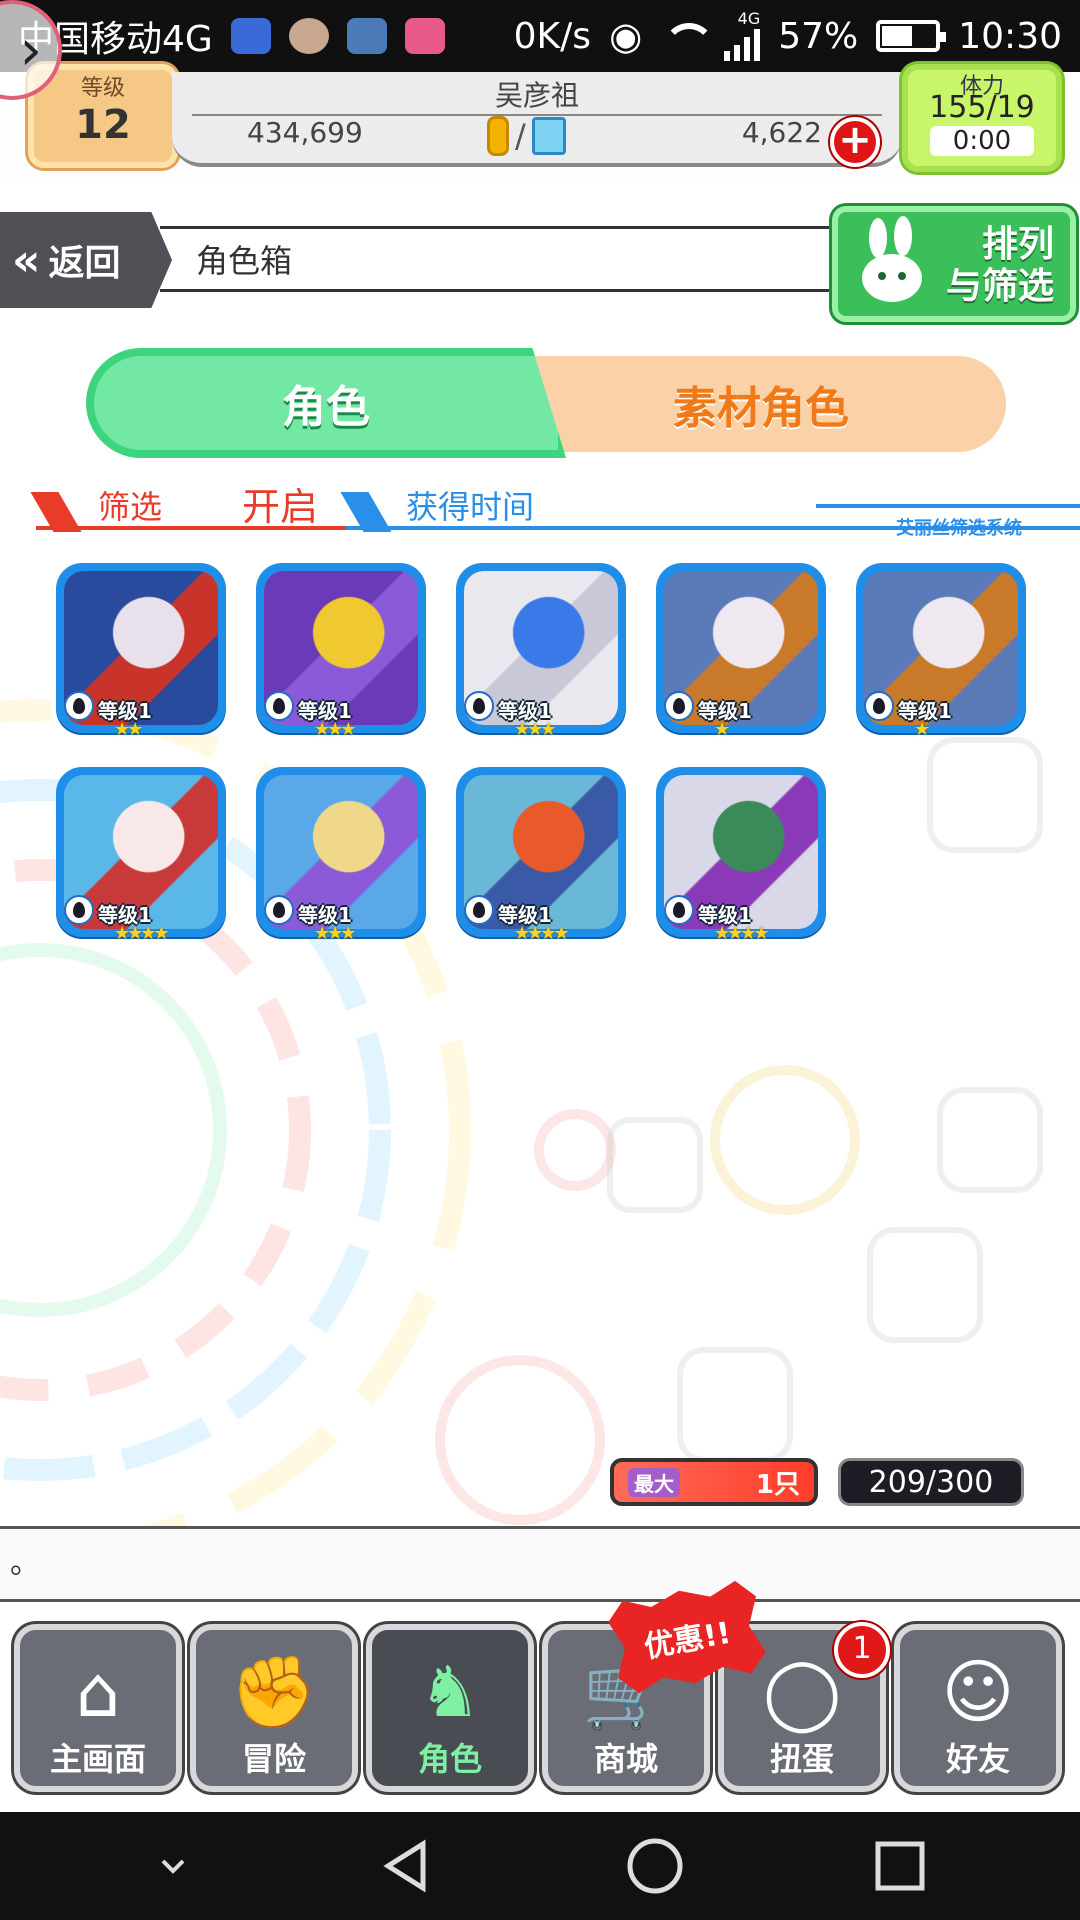 The image size is (1080, 1920). I want to click on nav-button: ♞ 角色, so click(450, 1708).